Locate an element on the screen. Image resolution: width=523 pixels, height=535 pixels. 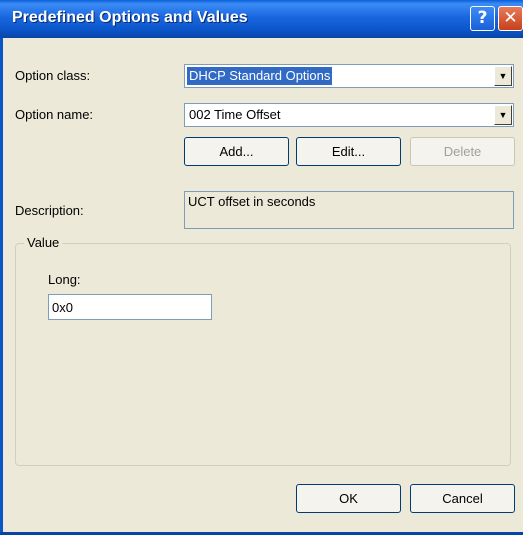
option-class-value: DHCP Standard Options is located at coordinates (260, 76).